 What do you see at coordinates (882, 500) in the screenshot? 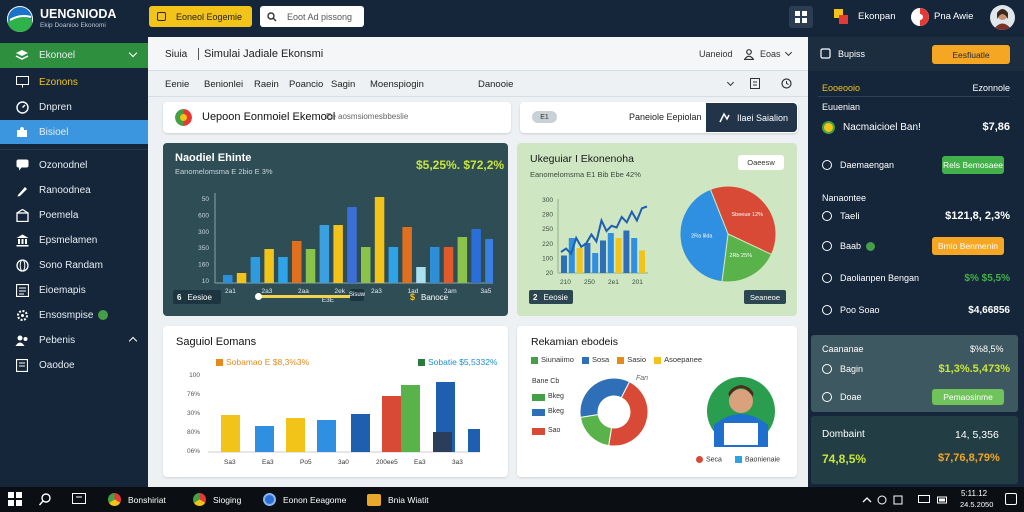
I see `clock-tray-icon` at bounding box center [882, 500].